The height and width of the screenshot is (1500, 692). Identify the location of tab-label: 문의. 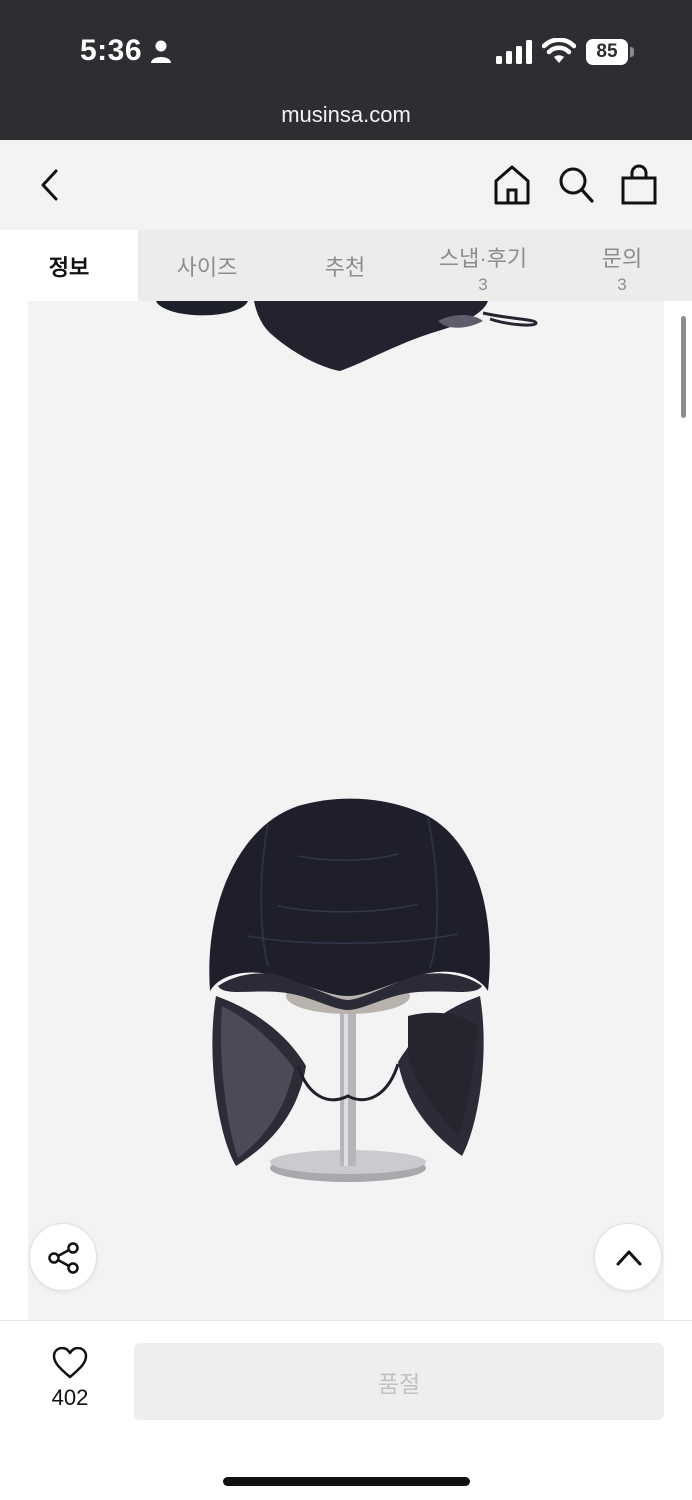
(622, 258).